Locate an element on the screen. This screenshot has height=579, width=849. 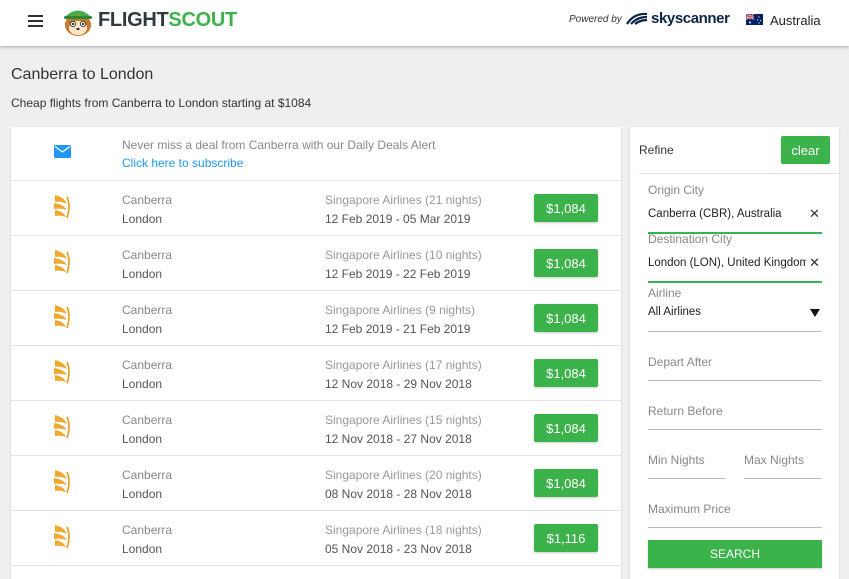
destination-city-label: Destination City is located at coordinates (690, 239).